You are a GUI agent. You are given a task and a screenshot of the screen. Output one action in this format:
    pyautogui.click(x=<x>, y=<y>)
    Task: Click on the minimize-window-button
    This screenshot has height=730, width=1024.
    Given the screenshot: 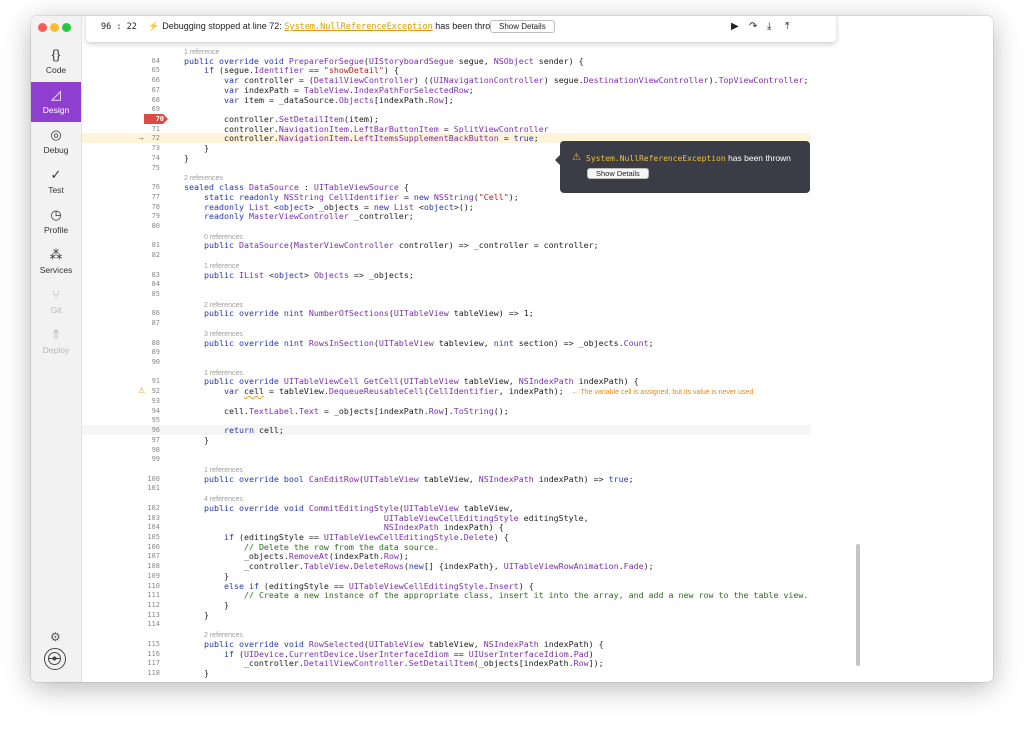 What is the action you would take?
    pyautogui.click(x=54, y=27)
    